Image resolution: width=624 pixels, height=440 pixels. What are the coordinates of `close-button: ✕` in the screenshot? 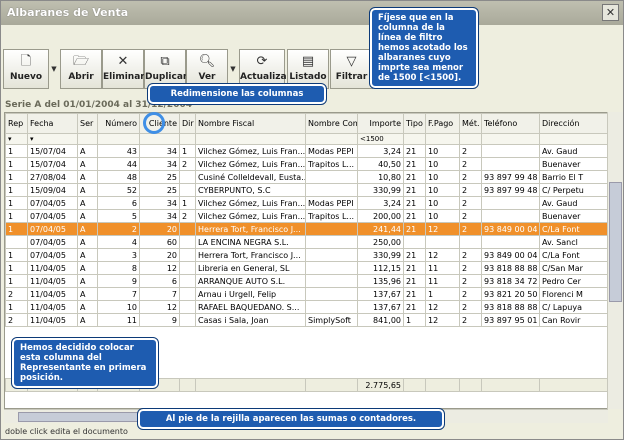 It's located at (610, 12).